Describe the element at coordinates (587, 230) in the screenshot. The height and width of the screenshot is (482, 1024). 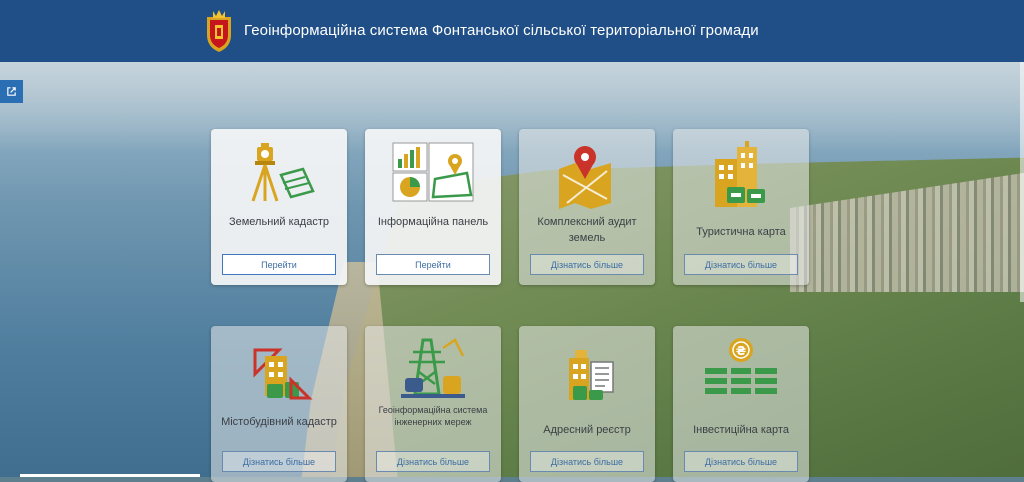
I see `card-label: Комплексний аудит земель` at that location.